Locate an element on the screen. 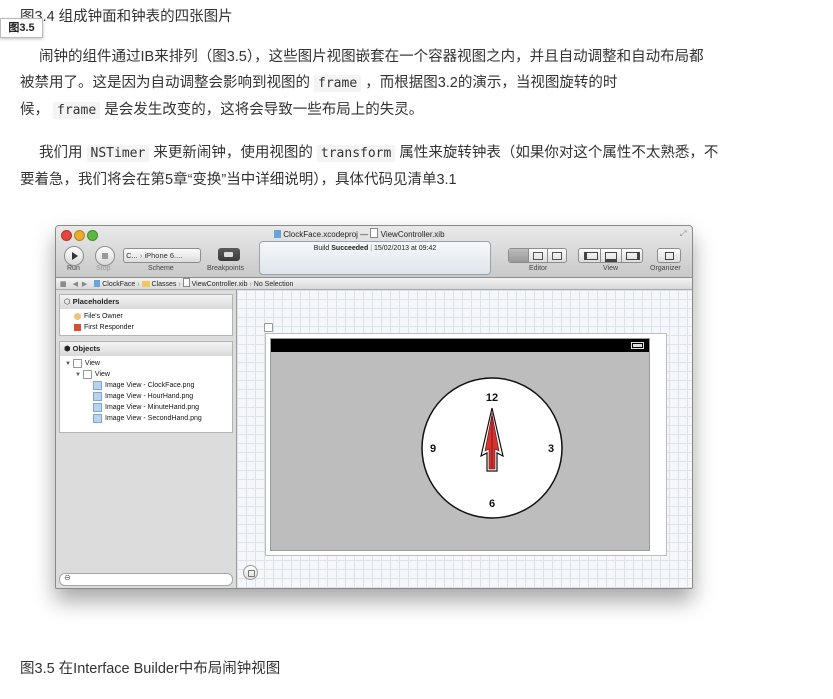 This screenshot has width=833, height=699. zoom-canvas-button is located at coordinates (250, 572).